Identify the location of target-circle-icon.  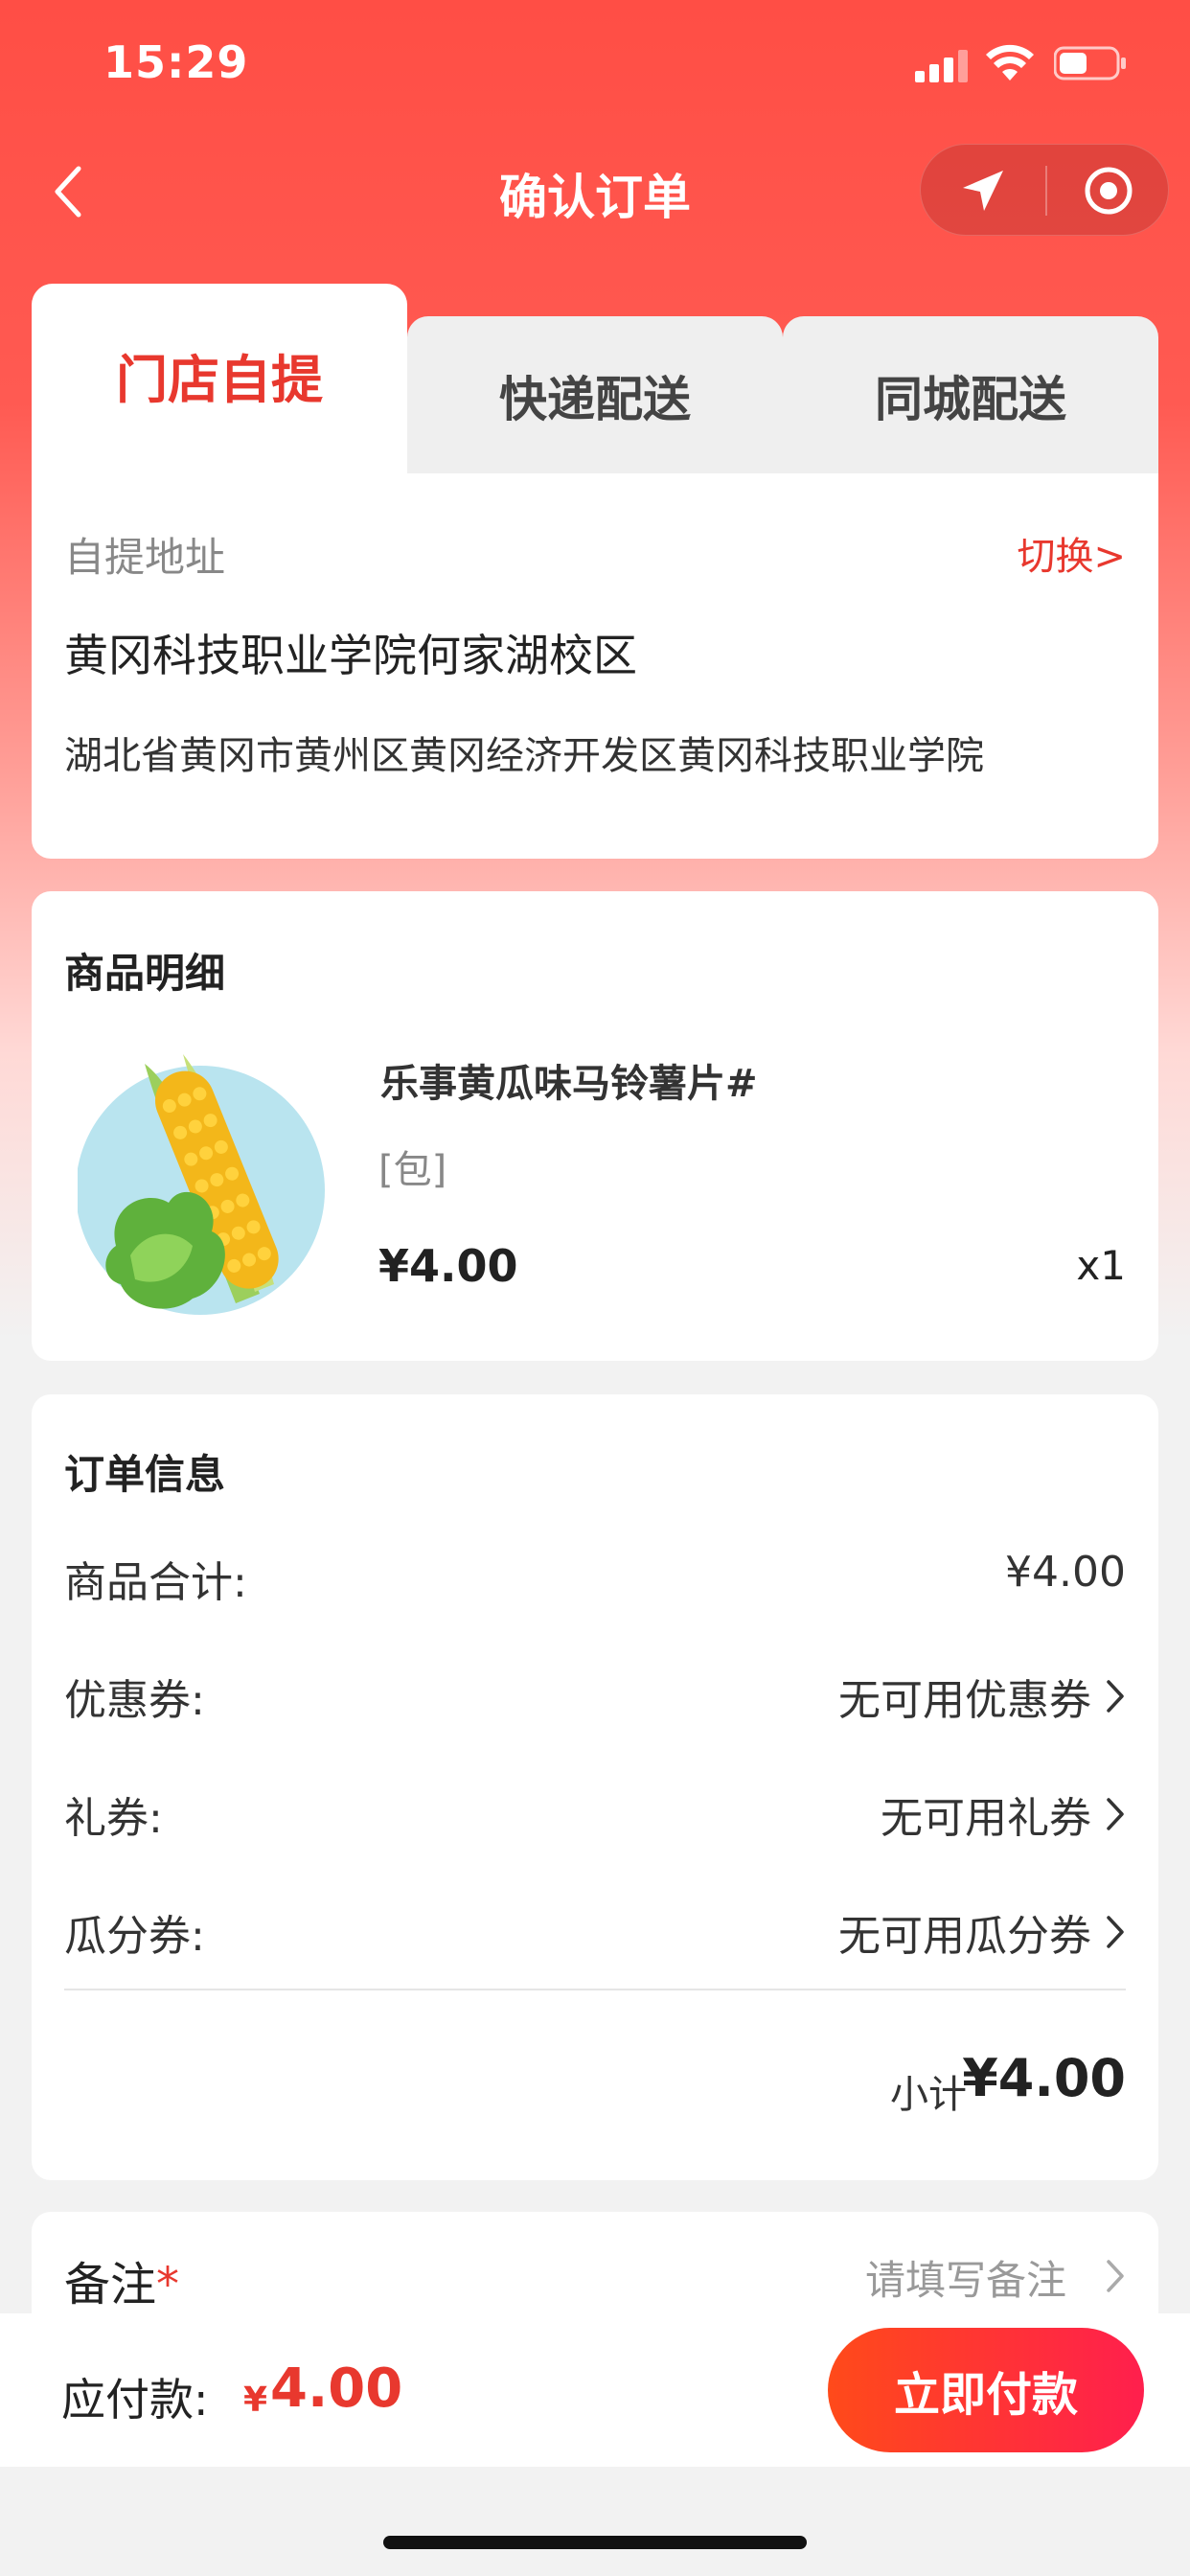
(1109, 191).